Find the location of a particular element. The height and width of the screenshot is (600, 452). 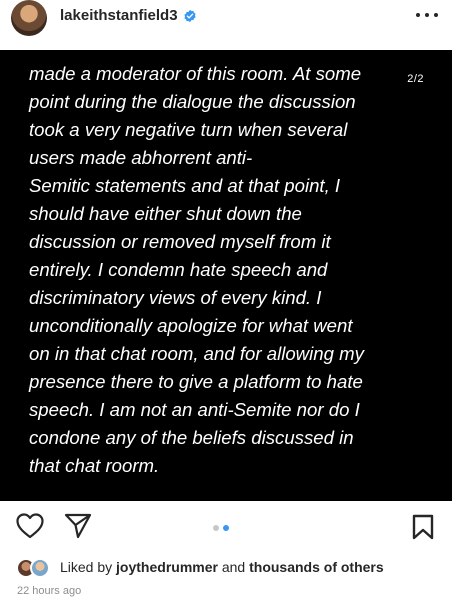

likes-and: and is located at coordinates (233, 567).